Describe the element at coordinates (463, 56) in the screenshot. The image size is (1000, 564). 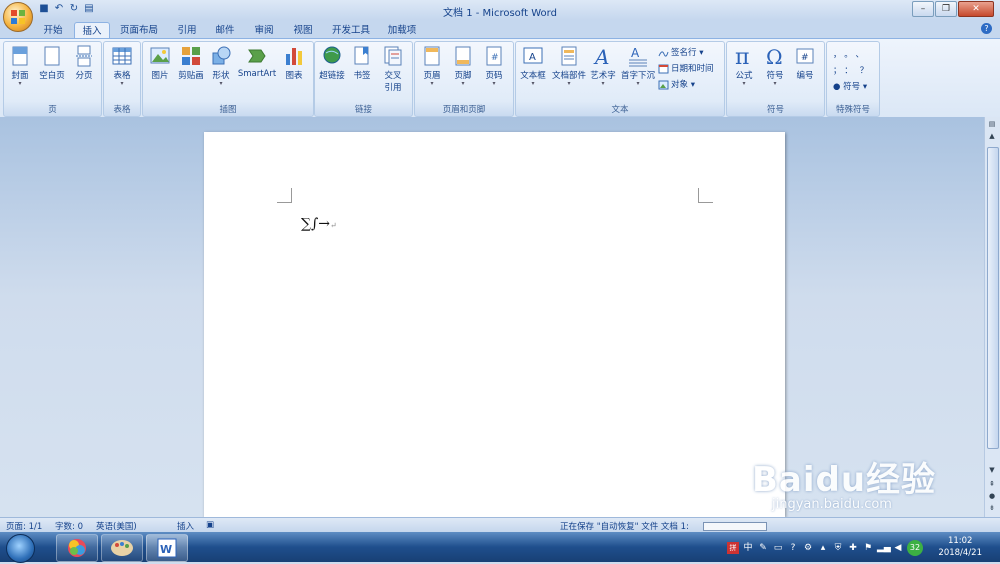
I see `footer-icon` at that location.